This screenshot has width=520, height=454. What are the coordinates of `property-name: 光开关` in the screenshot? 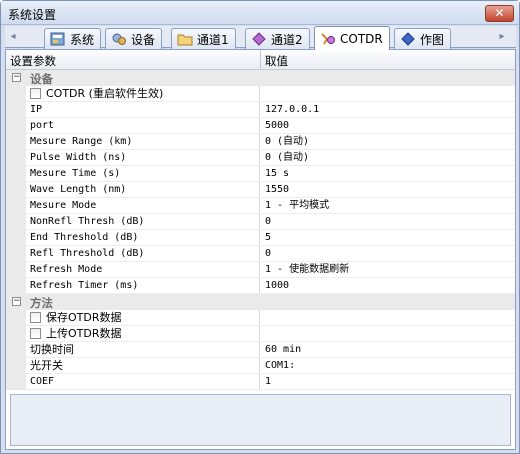 It's located at (143, 366).